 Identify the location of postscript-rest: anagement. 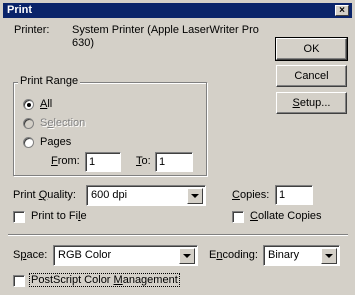
(150, 280).